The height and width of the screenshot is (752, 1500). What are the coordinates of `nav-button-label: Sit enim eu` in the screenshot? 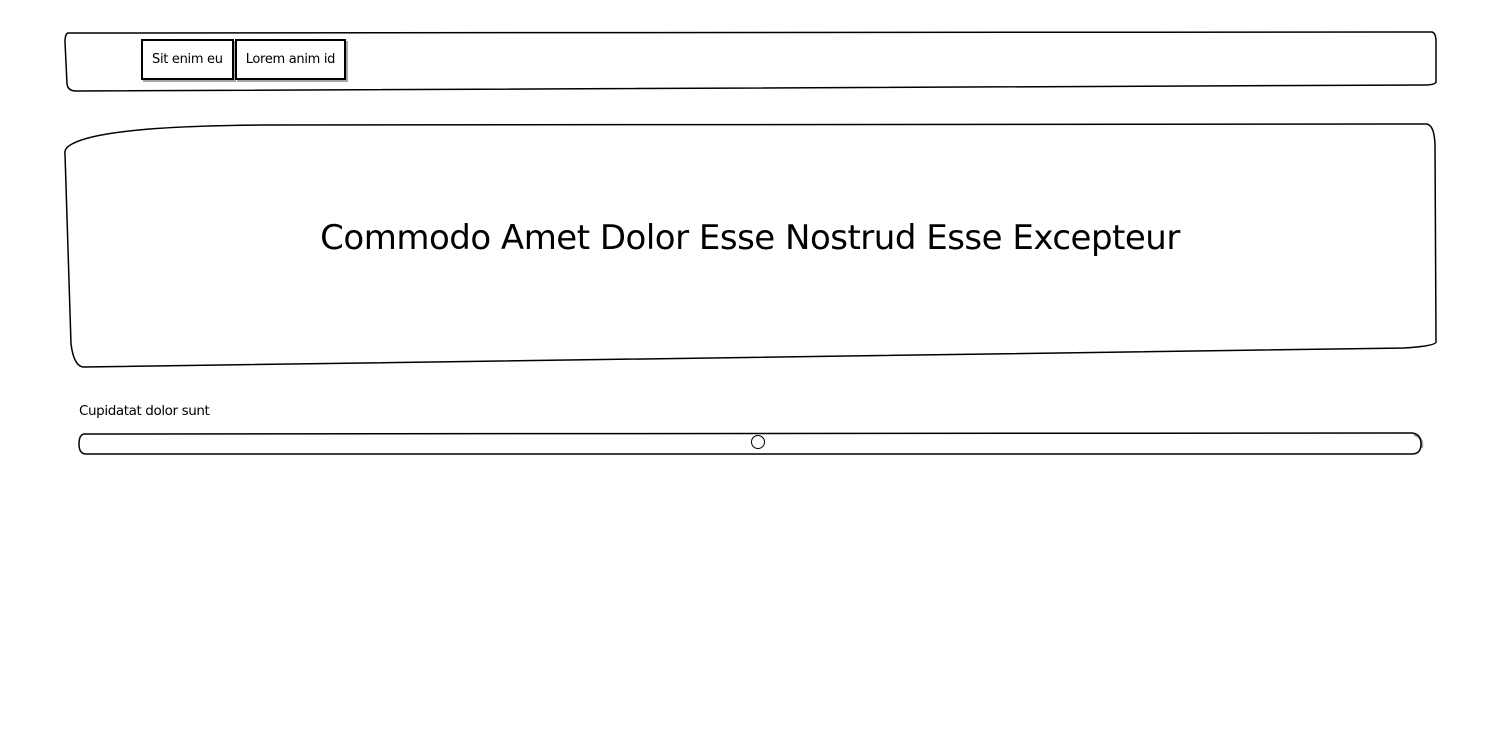 It's located at (187, 59).